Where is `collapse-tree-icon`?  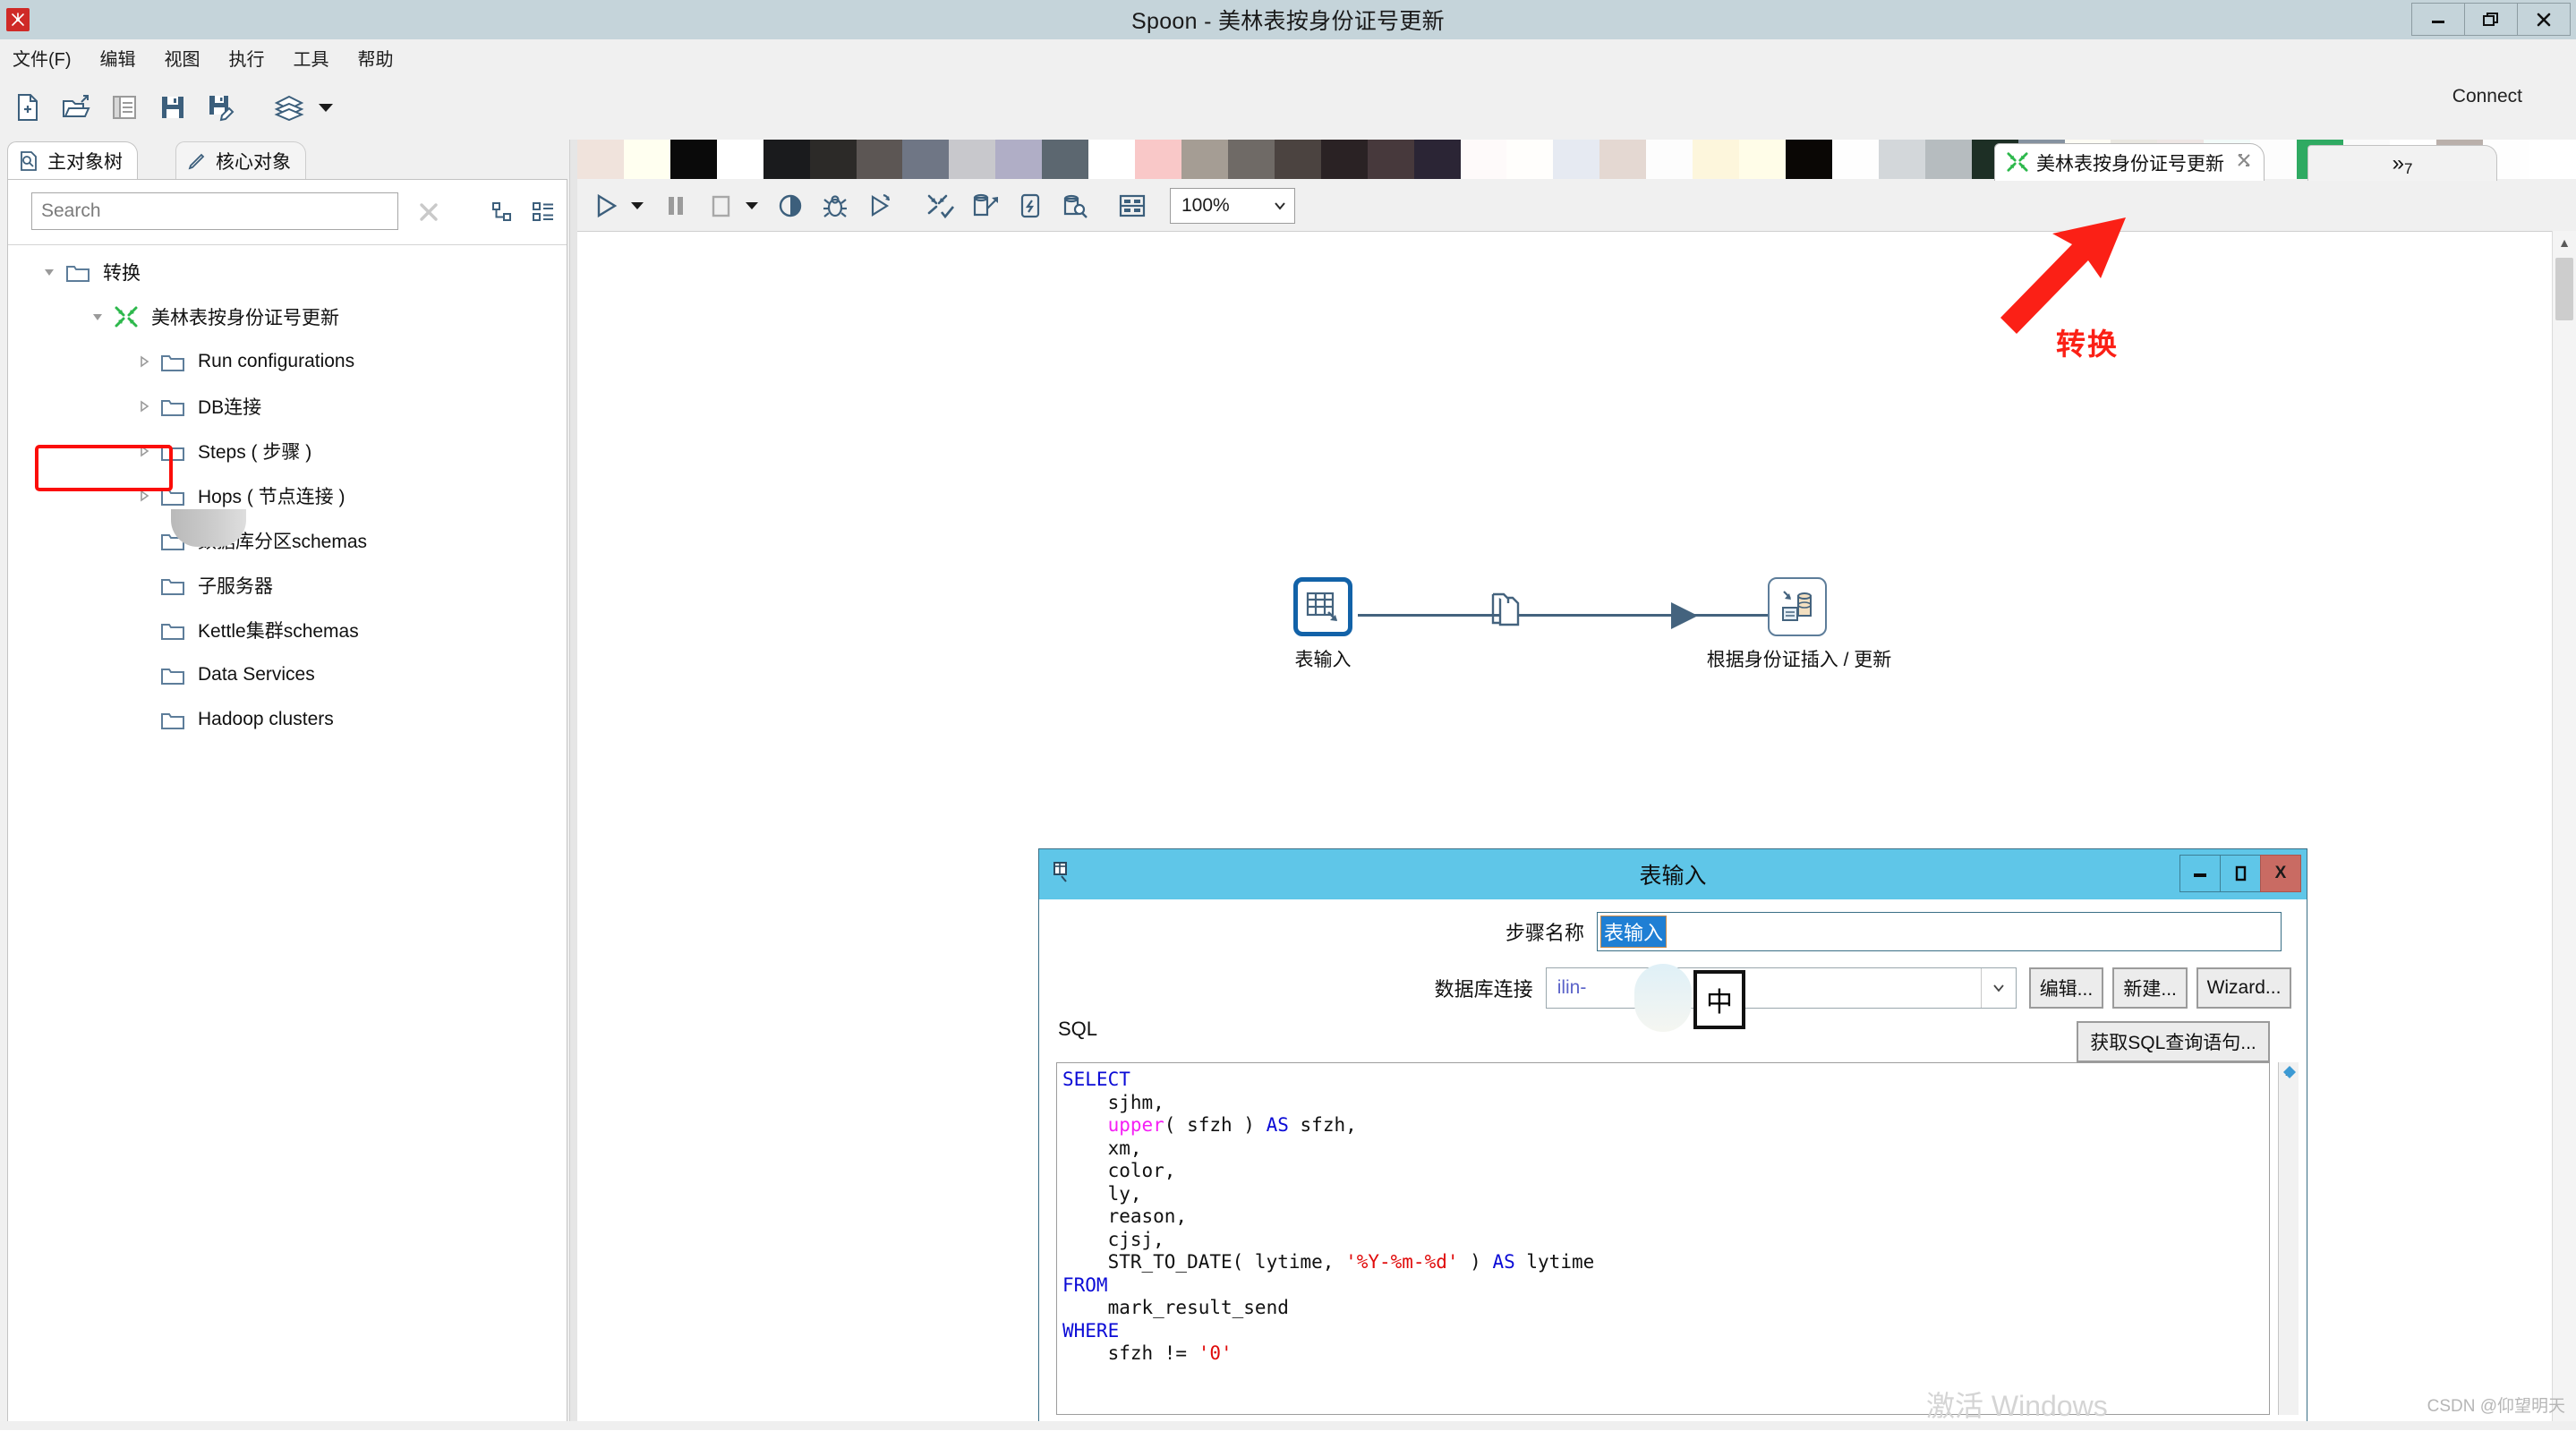 collapse-tree-icon is located at coordinates (543, 212).